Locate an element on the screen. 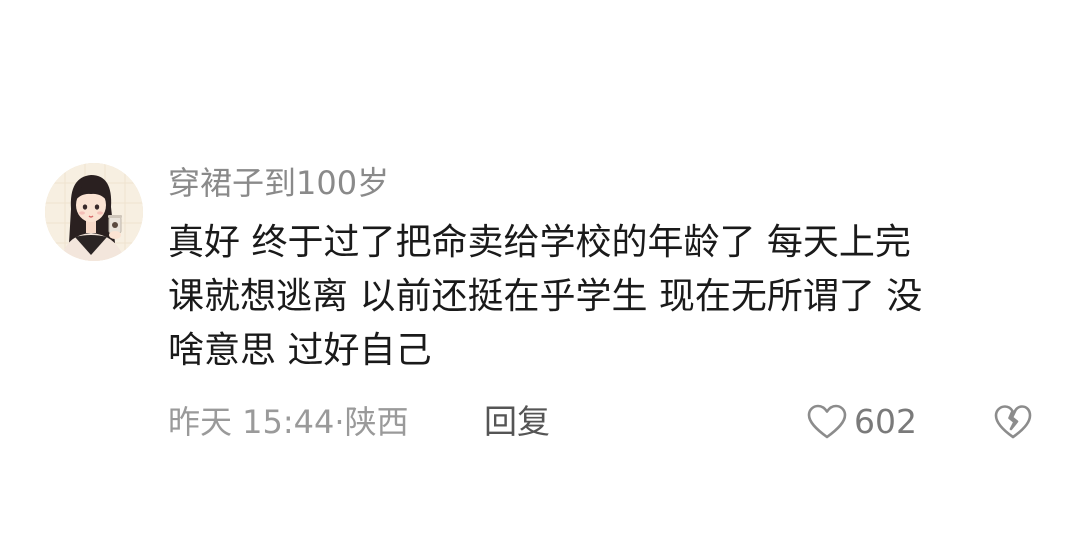 The width and height of the screenshot is (1080, 534). broken-heart-icon is located at coordinates (1013, 422).